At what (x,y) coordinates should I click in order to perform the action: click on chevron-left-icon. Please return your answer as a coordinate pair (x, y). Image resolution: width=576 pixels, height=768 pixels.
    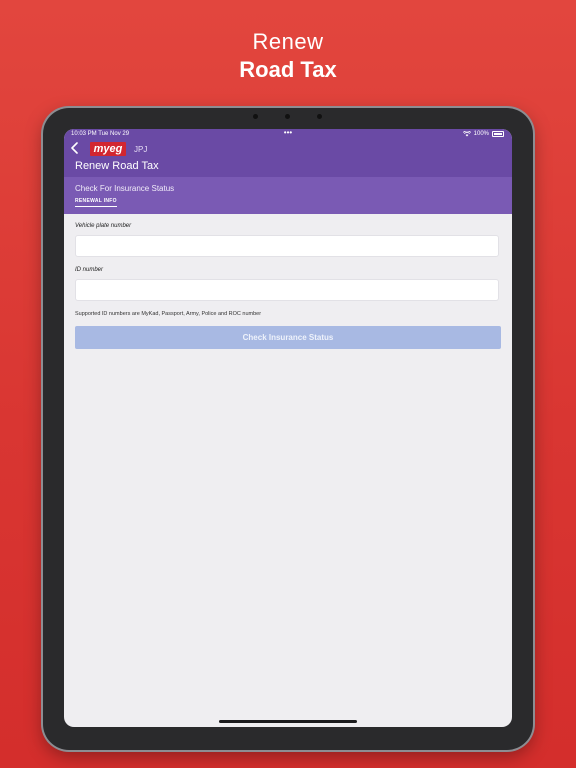
    Looking at the image, I should click on (74, 148).